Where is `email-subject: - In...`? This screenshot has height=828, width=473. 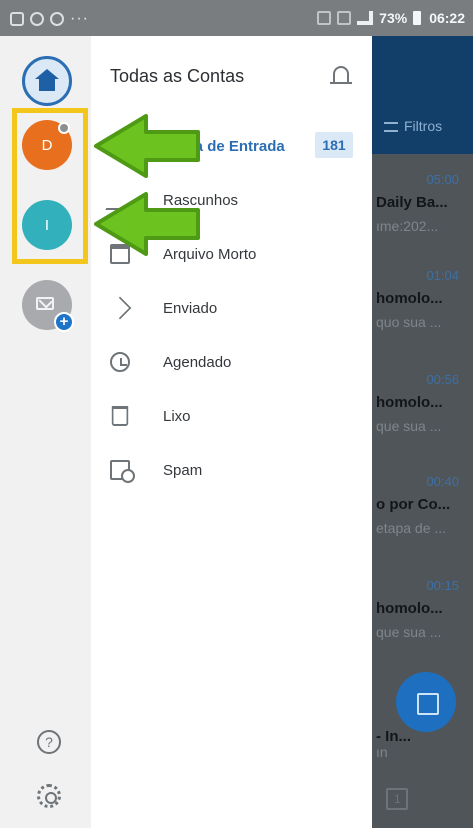
email-subject: - In... is located at coordinates (393, 736).